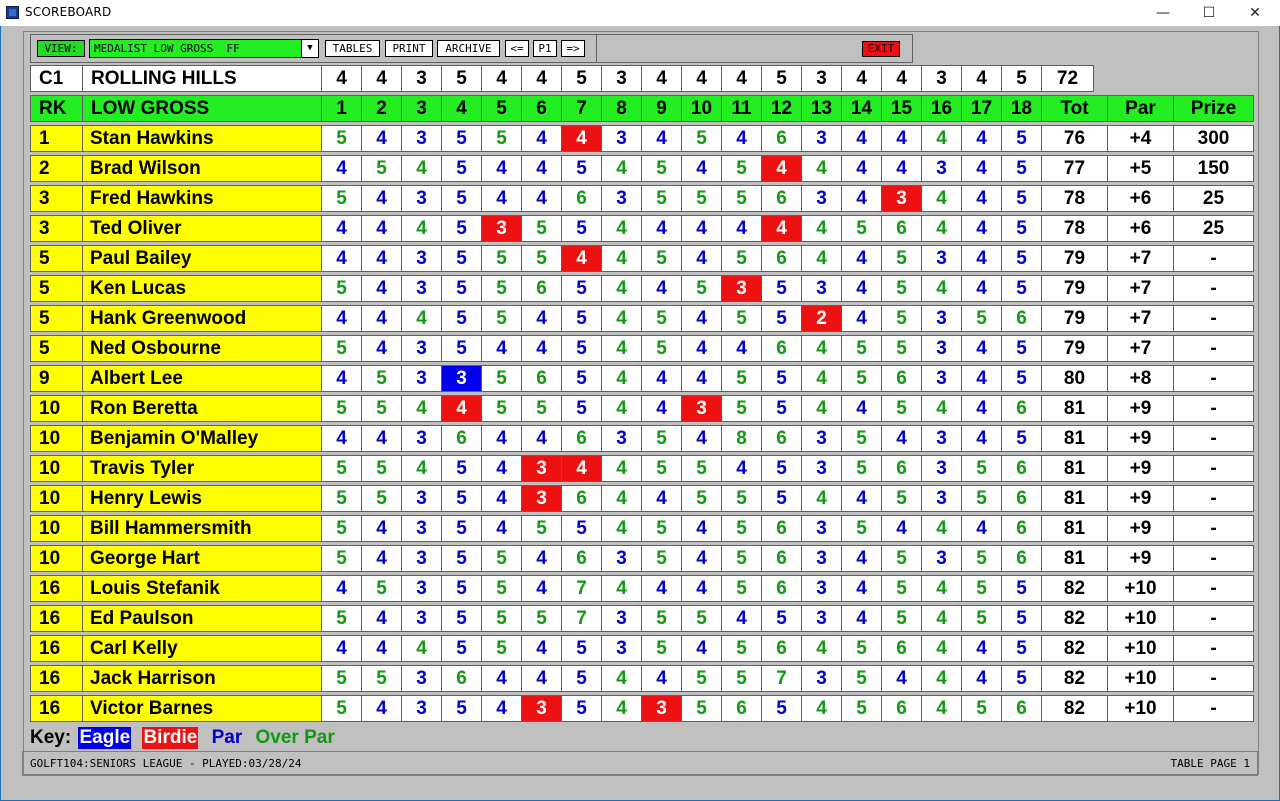 Image resolution: width=1280 pixels, height=801 pixels. Describe the element at coordinates (309, 48) in the screenshot. I see `chevron-down-icon: ▼` at that location.